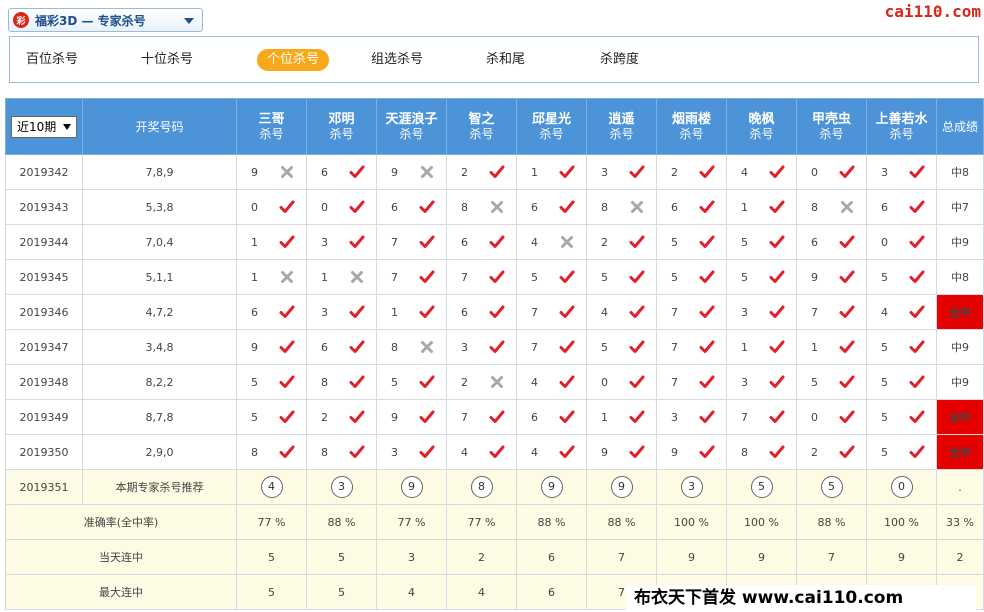 This screenshot has height=612, width=984. I want to click on stat-value: 9, so click(761, 557).